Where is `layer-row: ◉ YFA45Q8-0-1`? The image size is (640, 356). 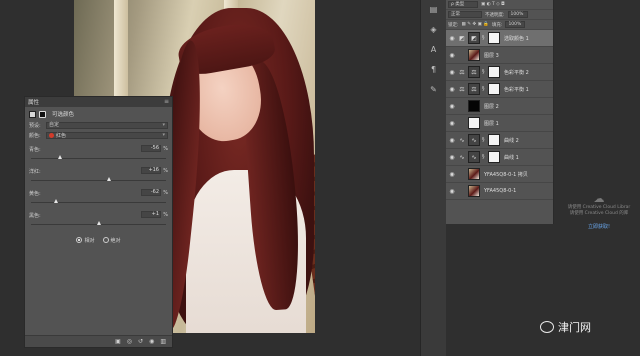 layer-row: ◉ YFA45Q8-0-1 is located at coordinates (499, 191).